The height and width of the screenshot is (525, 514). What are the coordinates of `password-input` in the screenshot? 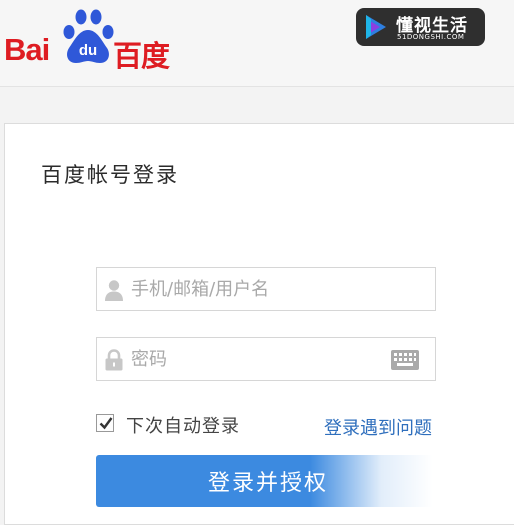 It's located at (256, 359).